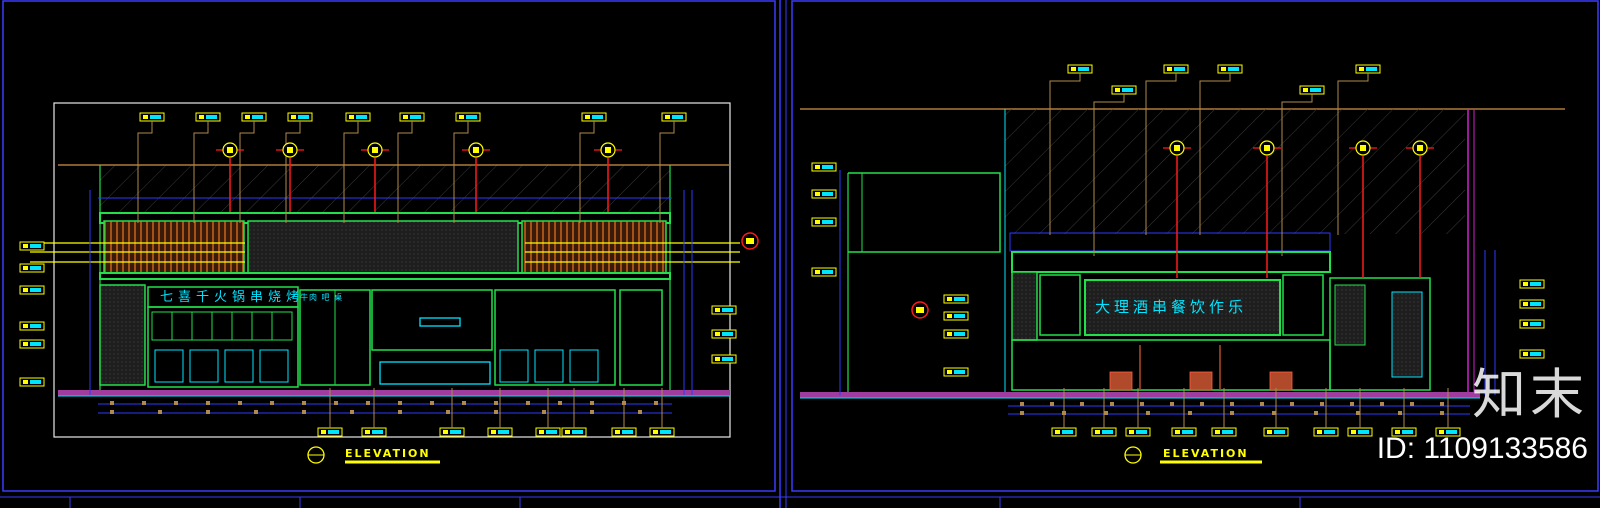 This screenshot has width=1600, height=508. I want to click on left-sign-subtext: 牛肉 吧 桌, so click(321, 297).